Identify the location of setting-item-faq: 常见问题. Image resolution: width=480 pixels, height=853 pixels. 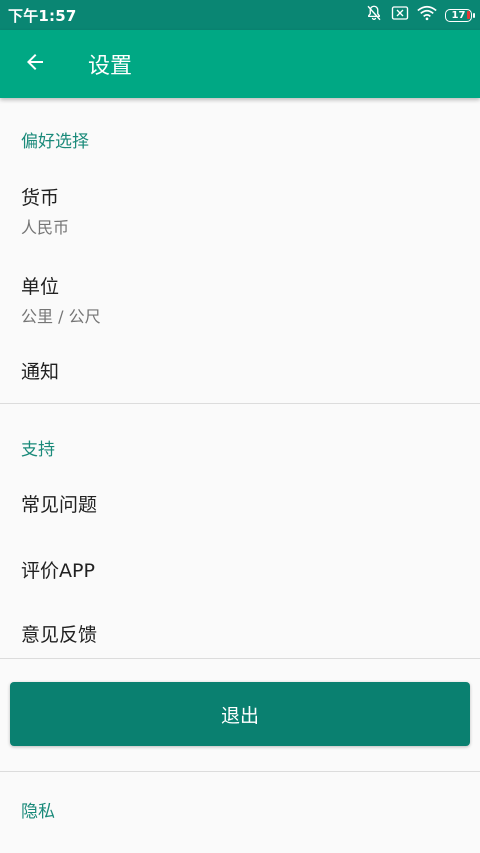
(240, 493).